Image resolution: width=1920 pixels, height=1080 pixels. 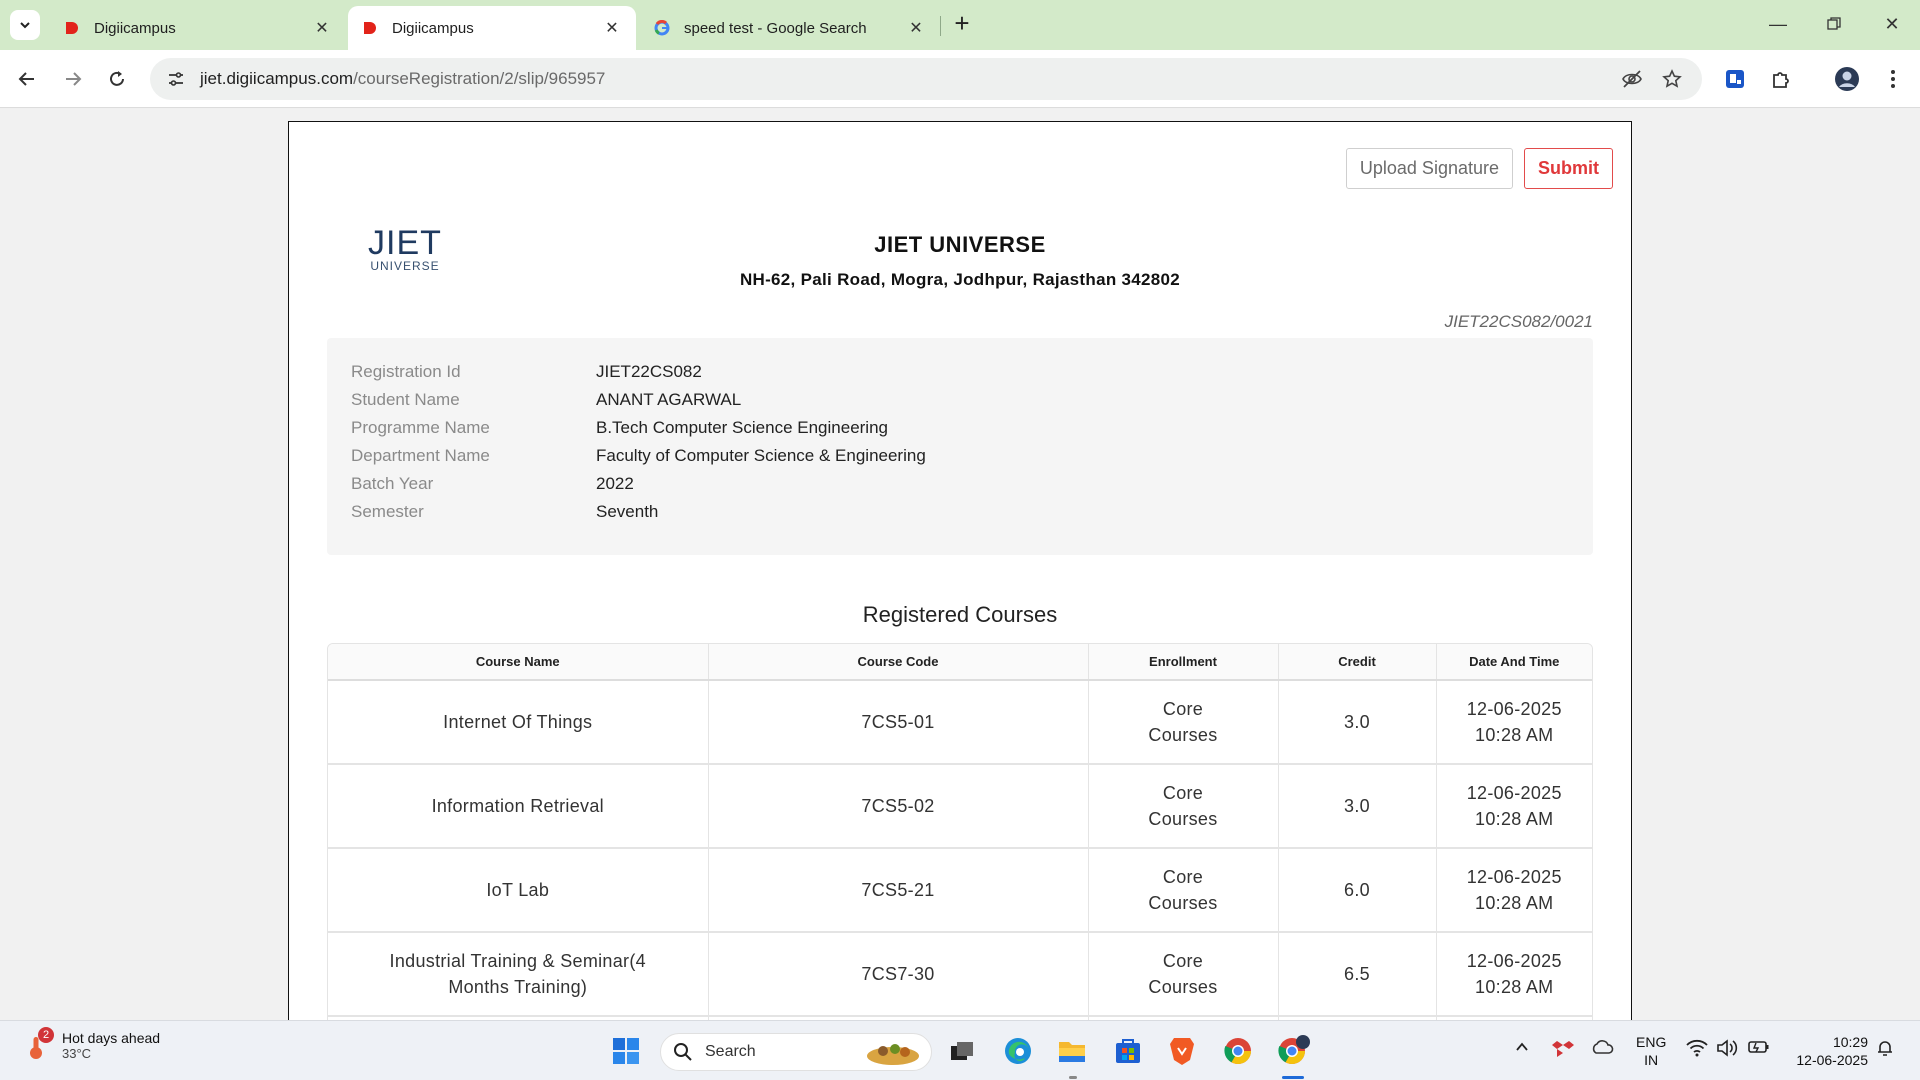 I want to click on clock-date: 12-06-2025, so click(x=1832, y=1060).